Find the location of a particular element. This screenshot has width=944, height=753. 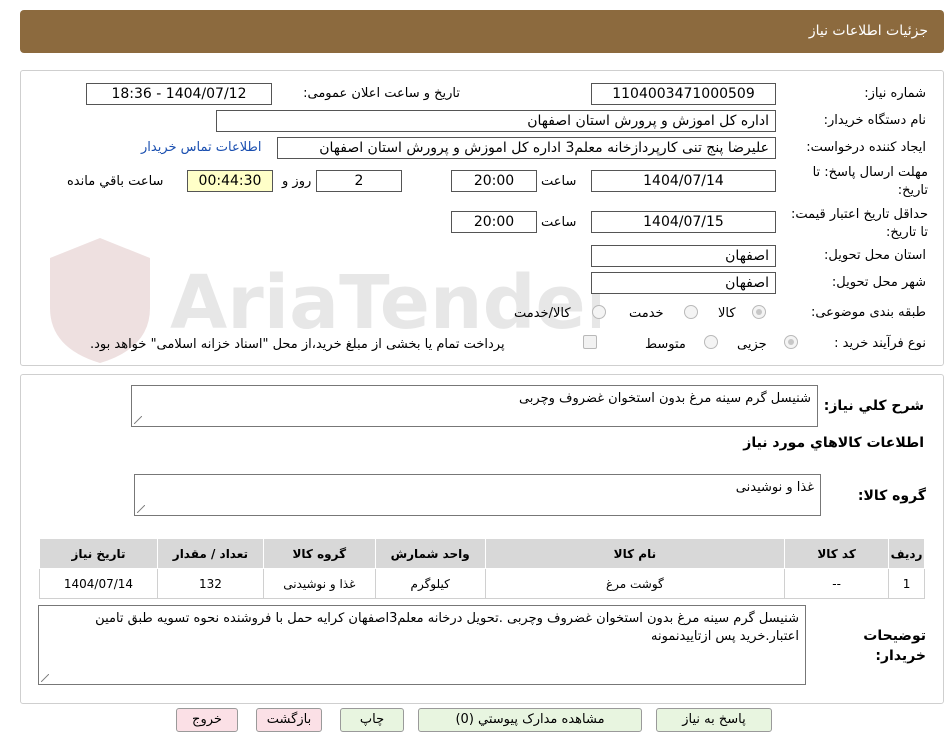

attachments-button: مشاهده مدارک پيوستي (0) is located at coordinates (530, 720).